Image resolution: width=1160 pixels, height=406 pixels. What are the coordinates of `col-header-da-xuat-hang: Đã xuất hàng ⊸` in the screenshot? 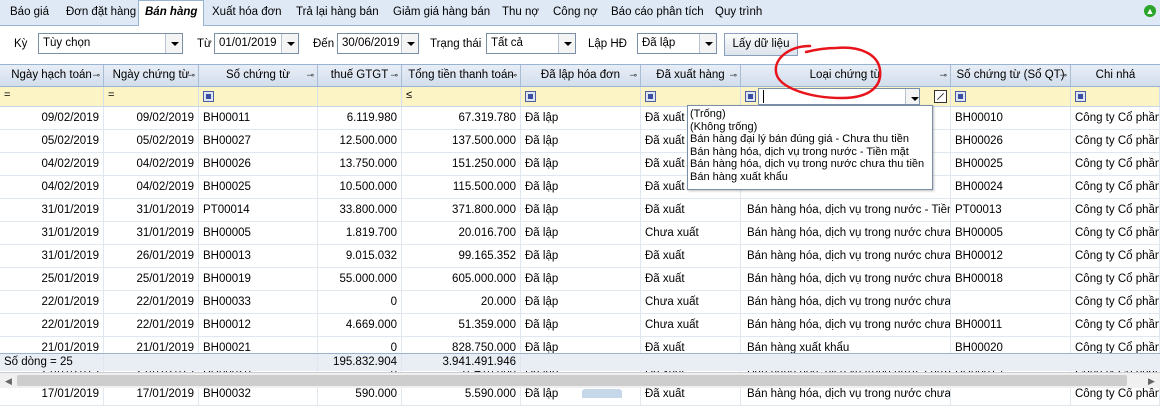 It's located at (691, 75).